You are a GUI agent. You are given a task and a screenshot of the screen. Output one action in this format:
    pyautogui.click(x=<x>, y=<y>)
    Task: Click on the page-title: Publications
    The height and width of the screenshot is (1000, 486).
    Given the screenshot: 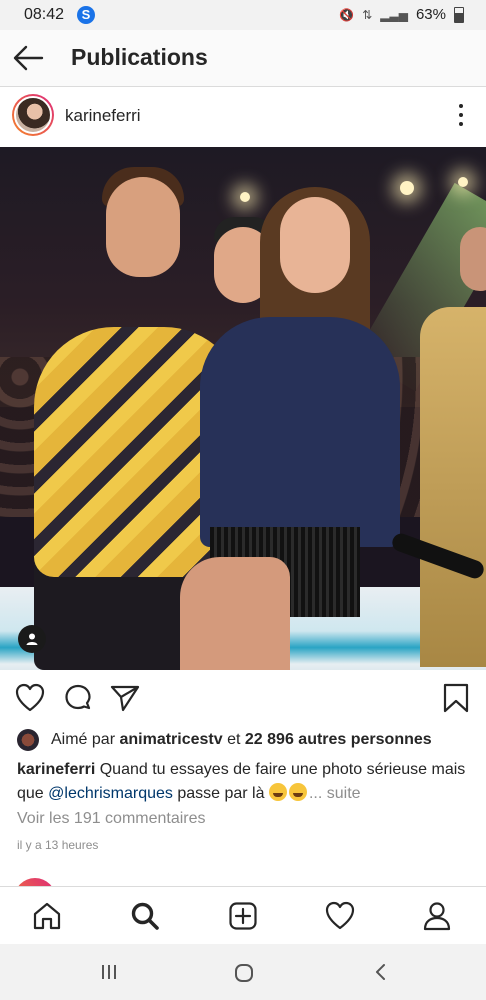 What is the action you would take?
    pyautogui.click(x=139, y=57)
    